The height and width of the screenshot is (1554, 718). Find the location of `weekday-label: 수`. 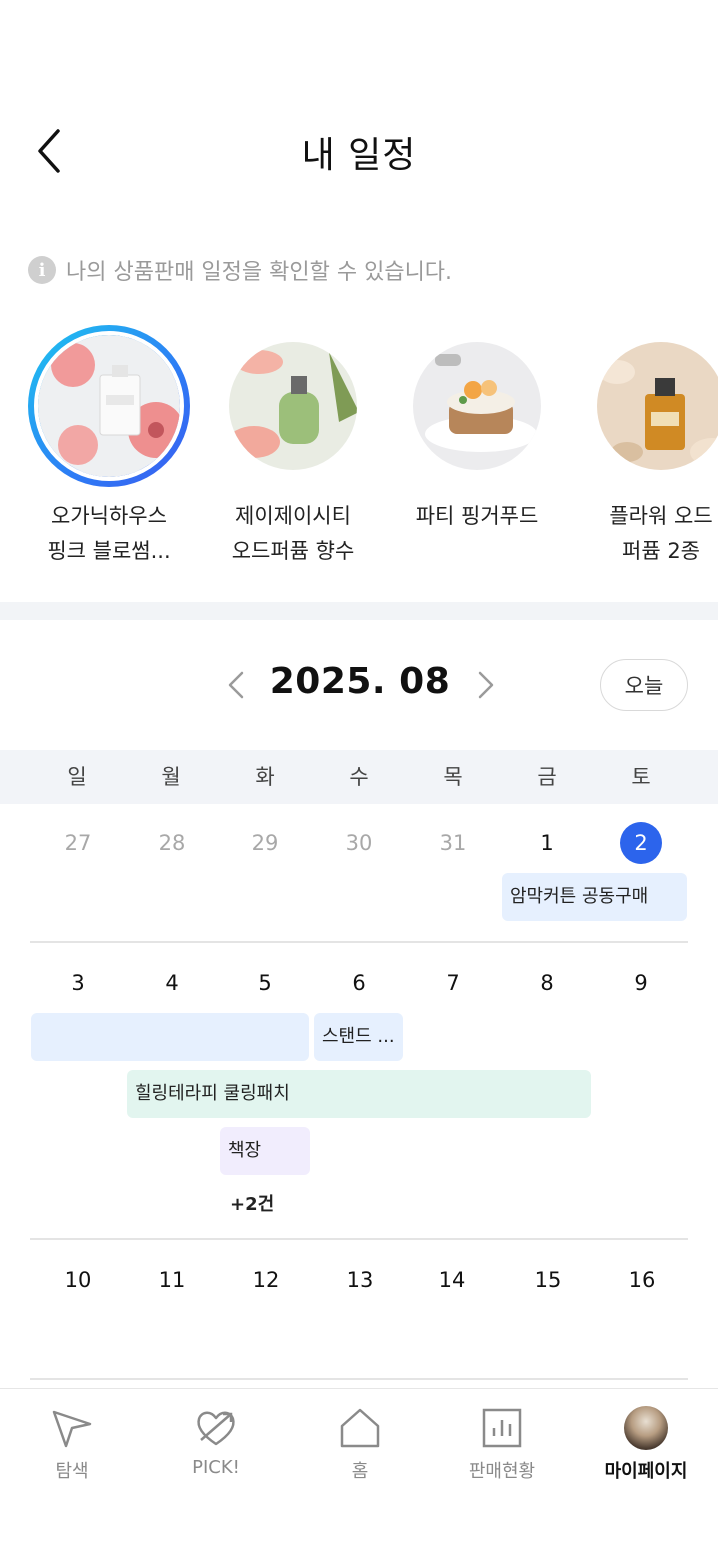

weekday-label: 수 is located at coordinates (359, 777).